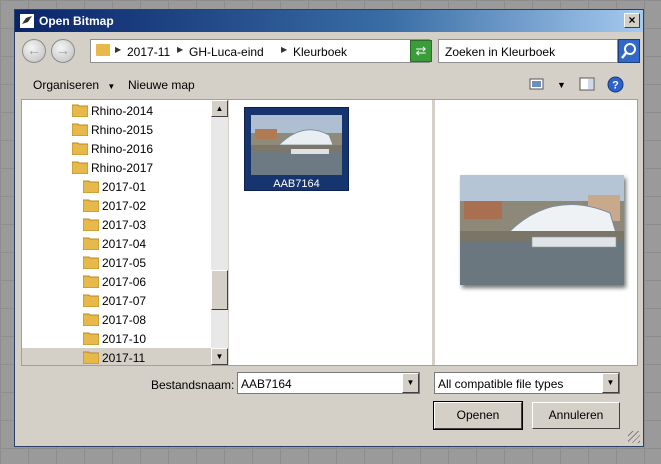  I want to click on preview-image, so click(542, 230).